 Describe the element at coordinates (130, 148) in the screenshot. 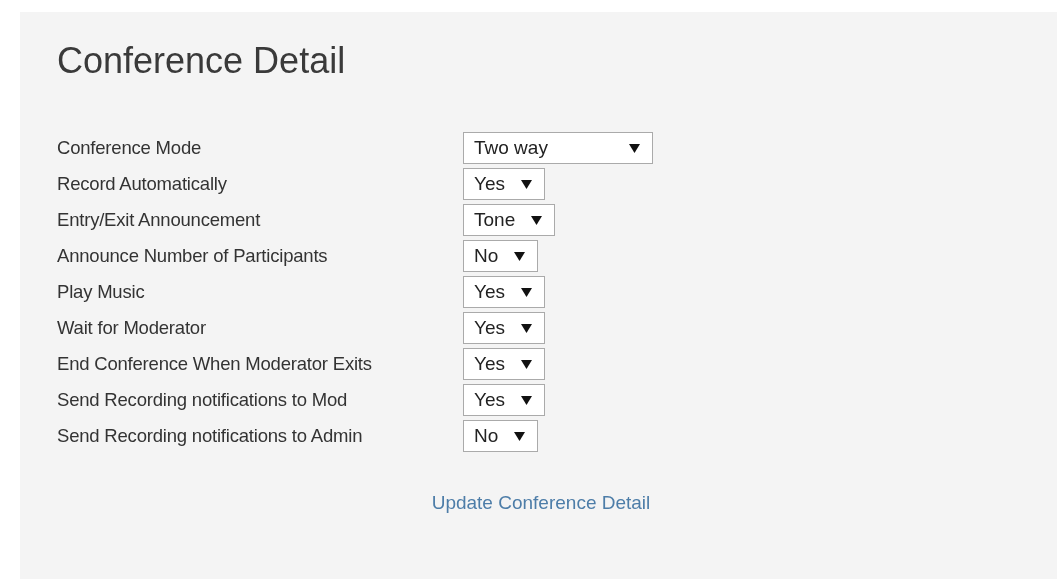

I see `field-label: Conference Mode` at that location.